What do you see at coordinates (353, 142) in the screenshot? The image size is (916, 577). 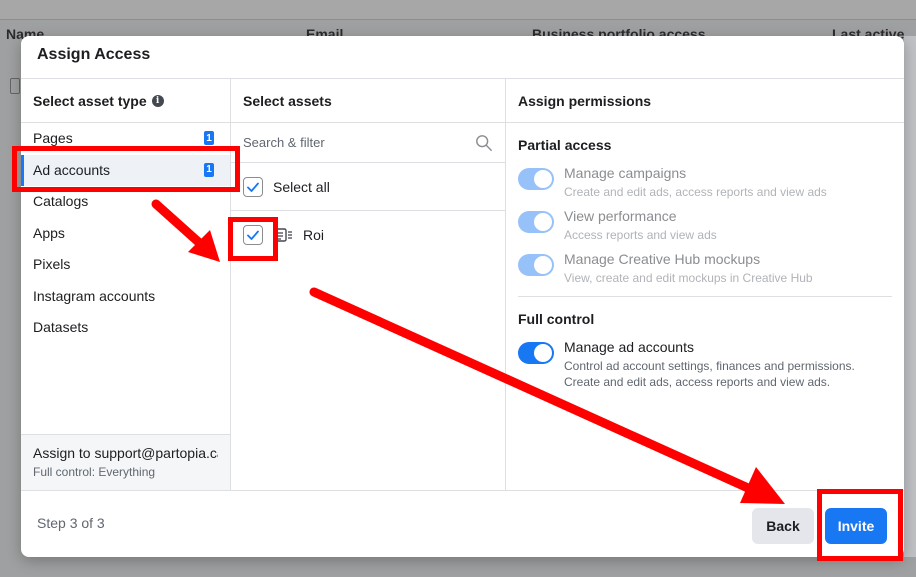 I see `search-input` at bounding box center [353, 142].